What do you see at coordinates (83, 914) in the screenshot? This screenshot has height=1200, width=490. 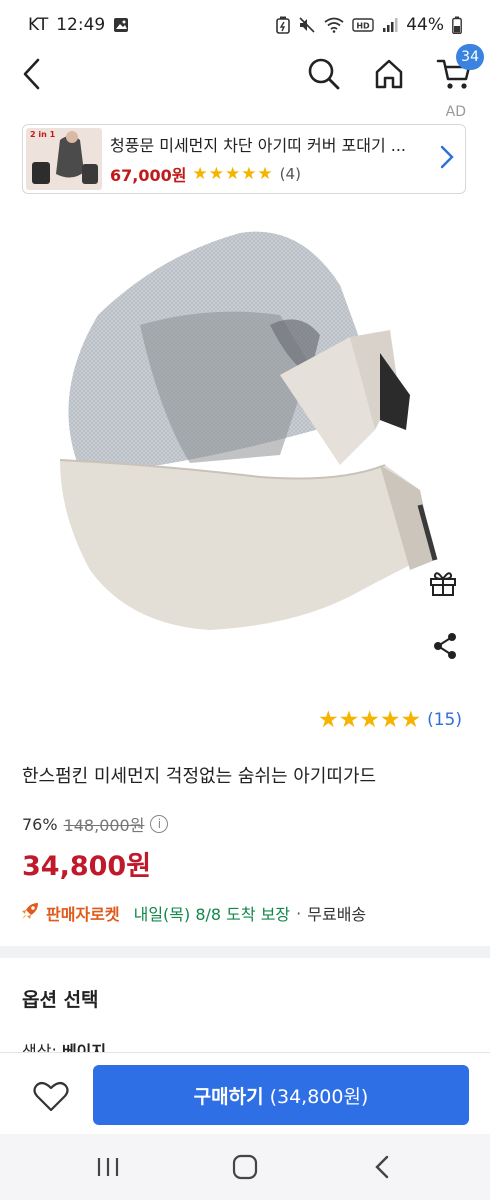 I see `seller-rocket-label: 판매자로켓` at bounding box center [83, 914].